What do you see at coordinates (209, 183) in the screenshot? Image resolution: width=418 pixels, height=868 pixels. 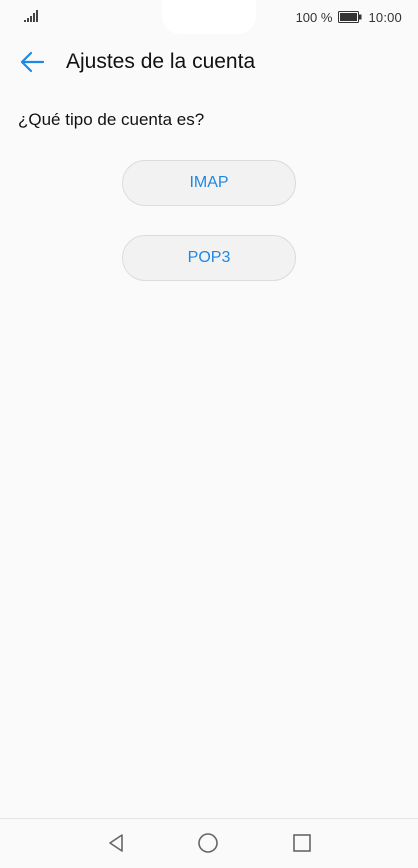 I see `imap-button: IMAP` at bounding box center [209, 183].